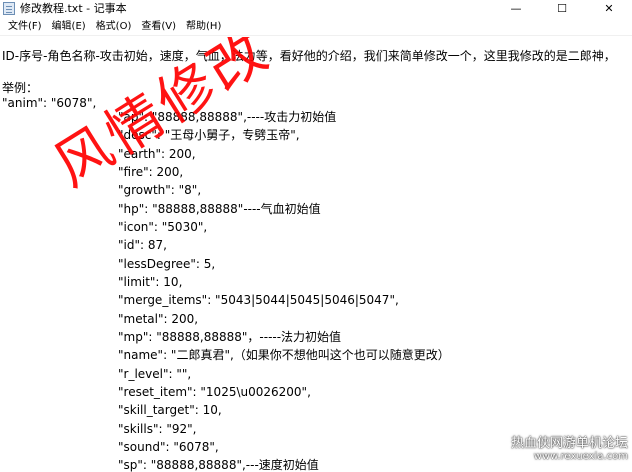 This screenshot has width=632, height=472. What do you see at coordinates (230, 337) in the screenshot?
I see `field-line: "mp": "88888,88888"，-----法力初始值` at bounding box center [230, 337].